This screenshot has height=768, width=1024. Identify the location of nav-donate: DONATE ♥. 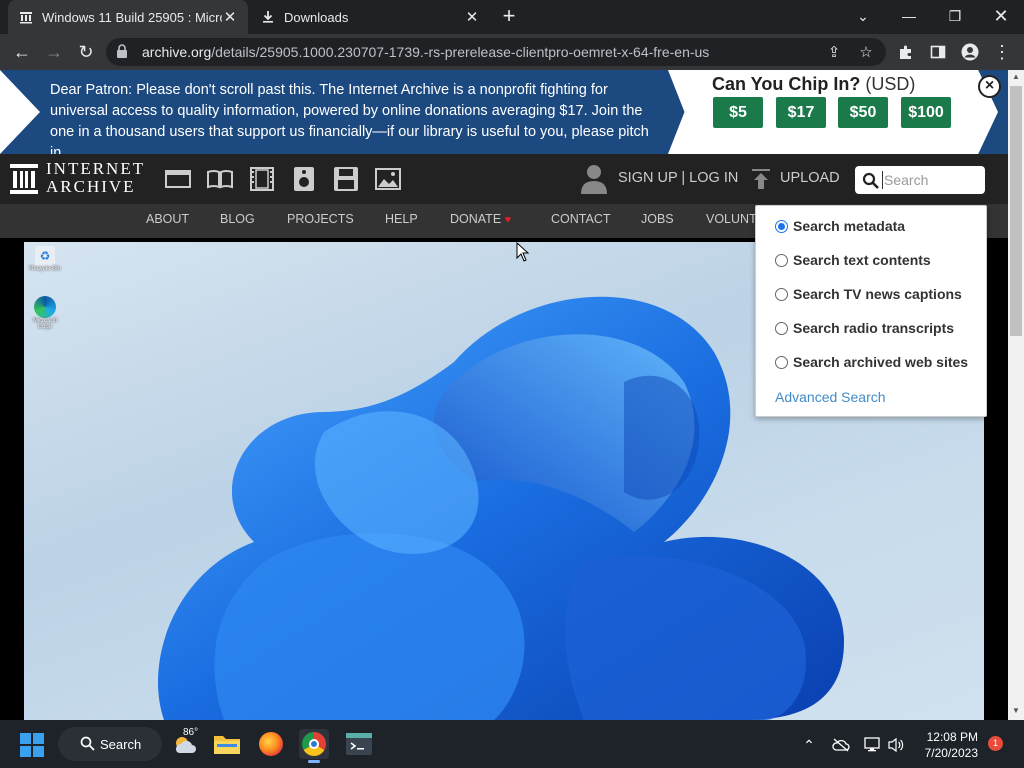
(480, 219).